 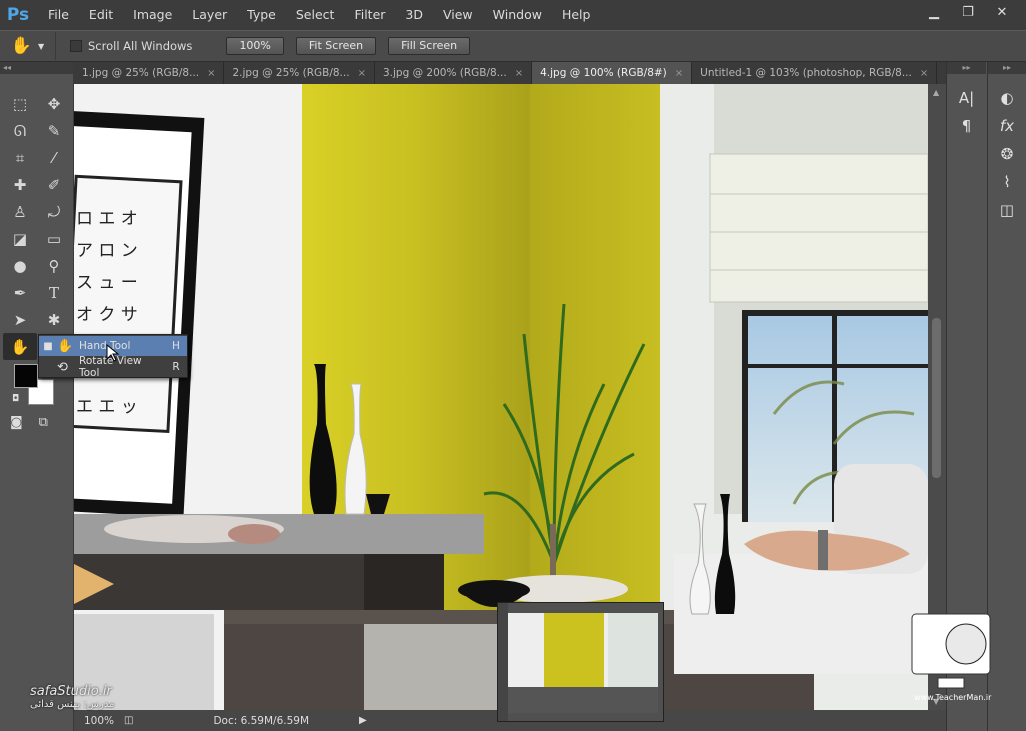 I want to click on menu-layer: Layer, so click(x=209, y=15).